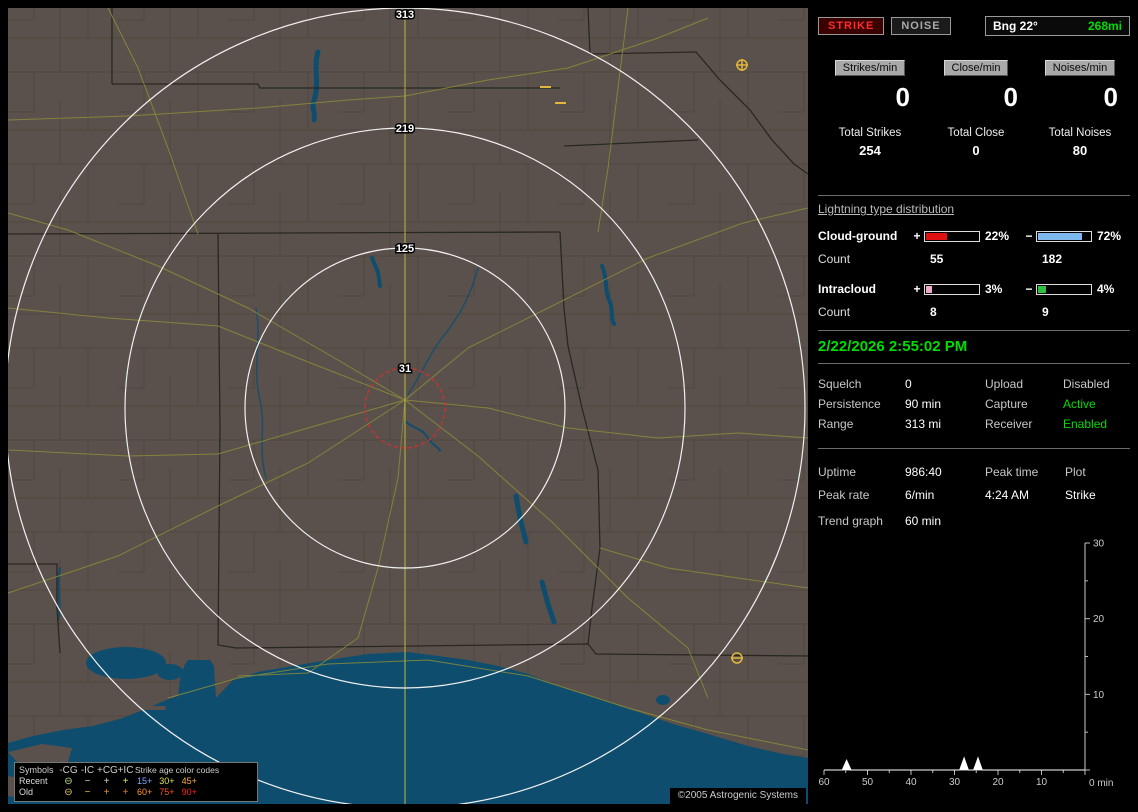 The height and width of the screenshot is (812, 1138). I want to click on cg-minus-bar-fill, so click(1060, 236).